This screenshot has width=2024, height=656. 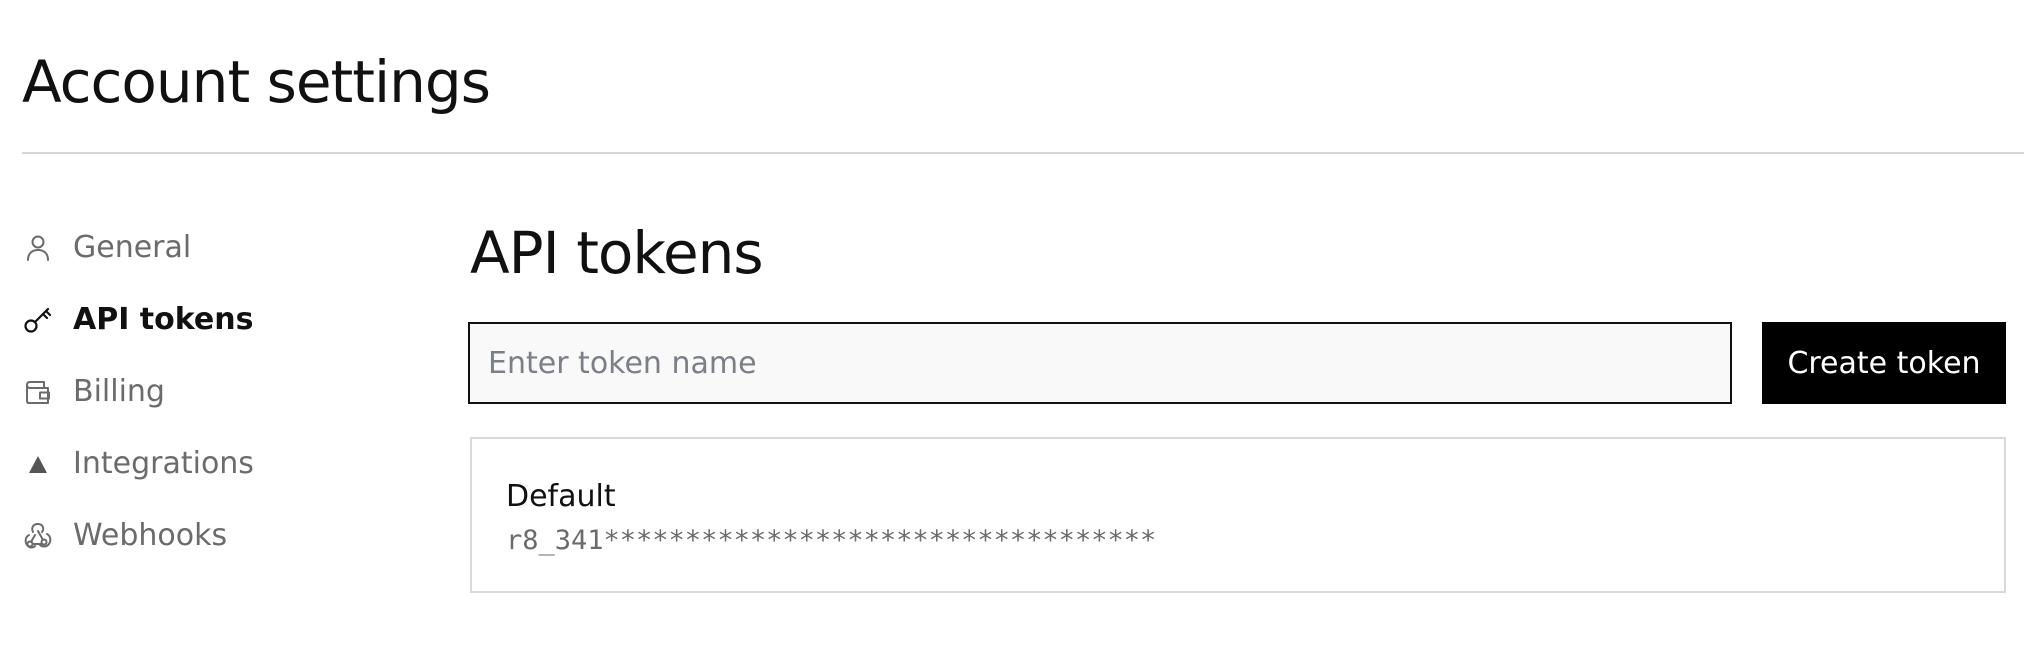 What do you see at coordinates (831, 541) in the screenshot?
I see `token-value: r8_341**********************************` at bounding box center [831, 541].